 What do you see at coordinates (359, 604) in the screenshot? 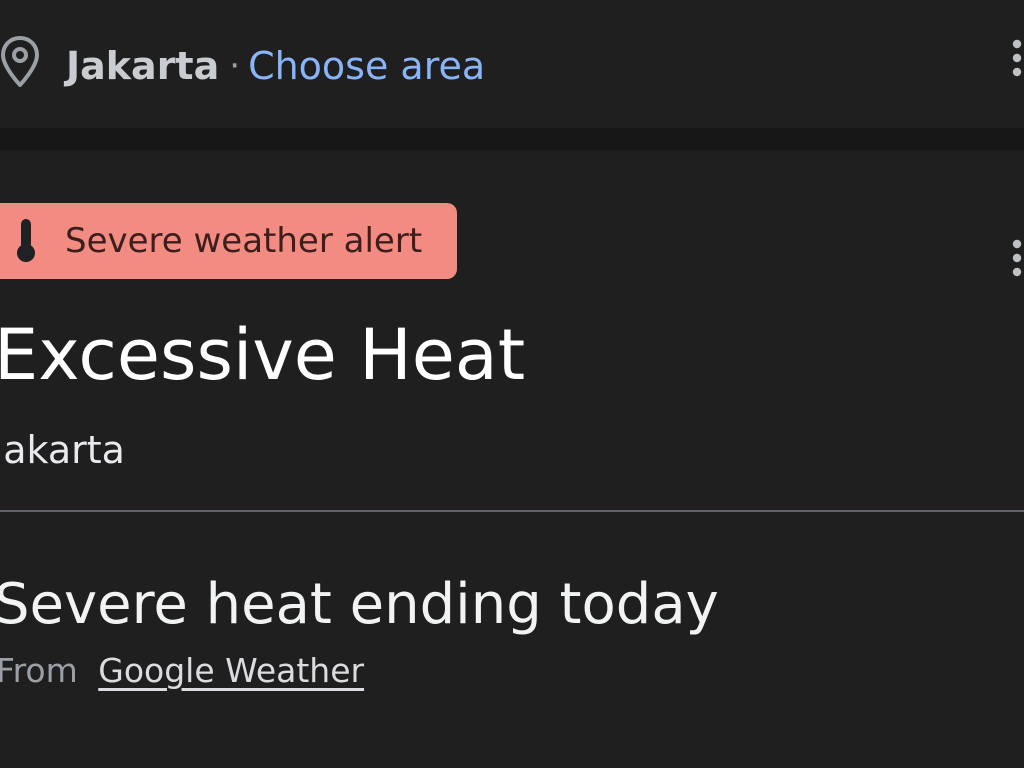
I see `alert-headline: Severe heat ending today` at bounding box center [359, 604].